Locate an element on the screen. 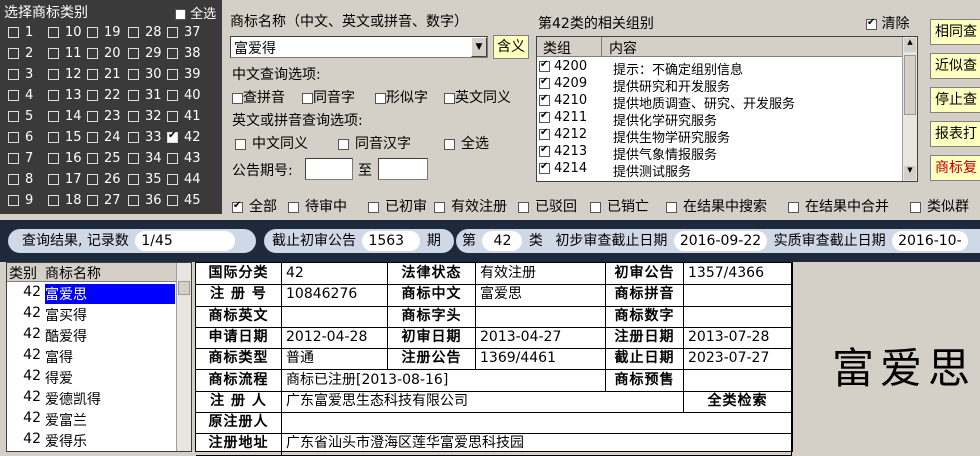 The image size is (980, 456). category-4-checkbox: 4 is located at coordinates (20, 95).